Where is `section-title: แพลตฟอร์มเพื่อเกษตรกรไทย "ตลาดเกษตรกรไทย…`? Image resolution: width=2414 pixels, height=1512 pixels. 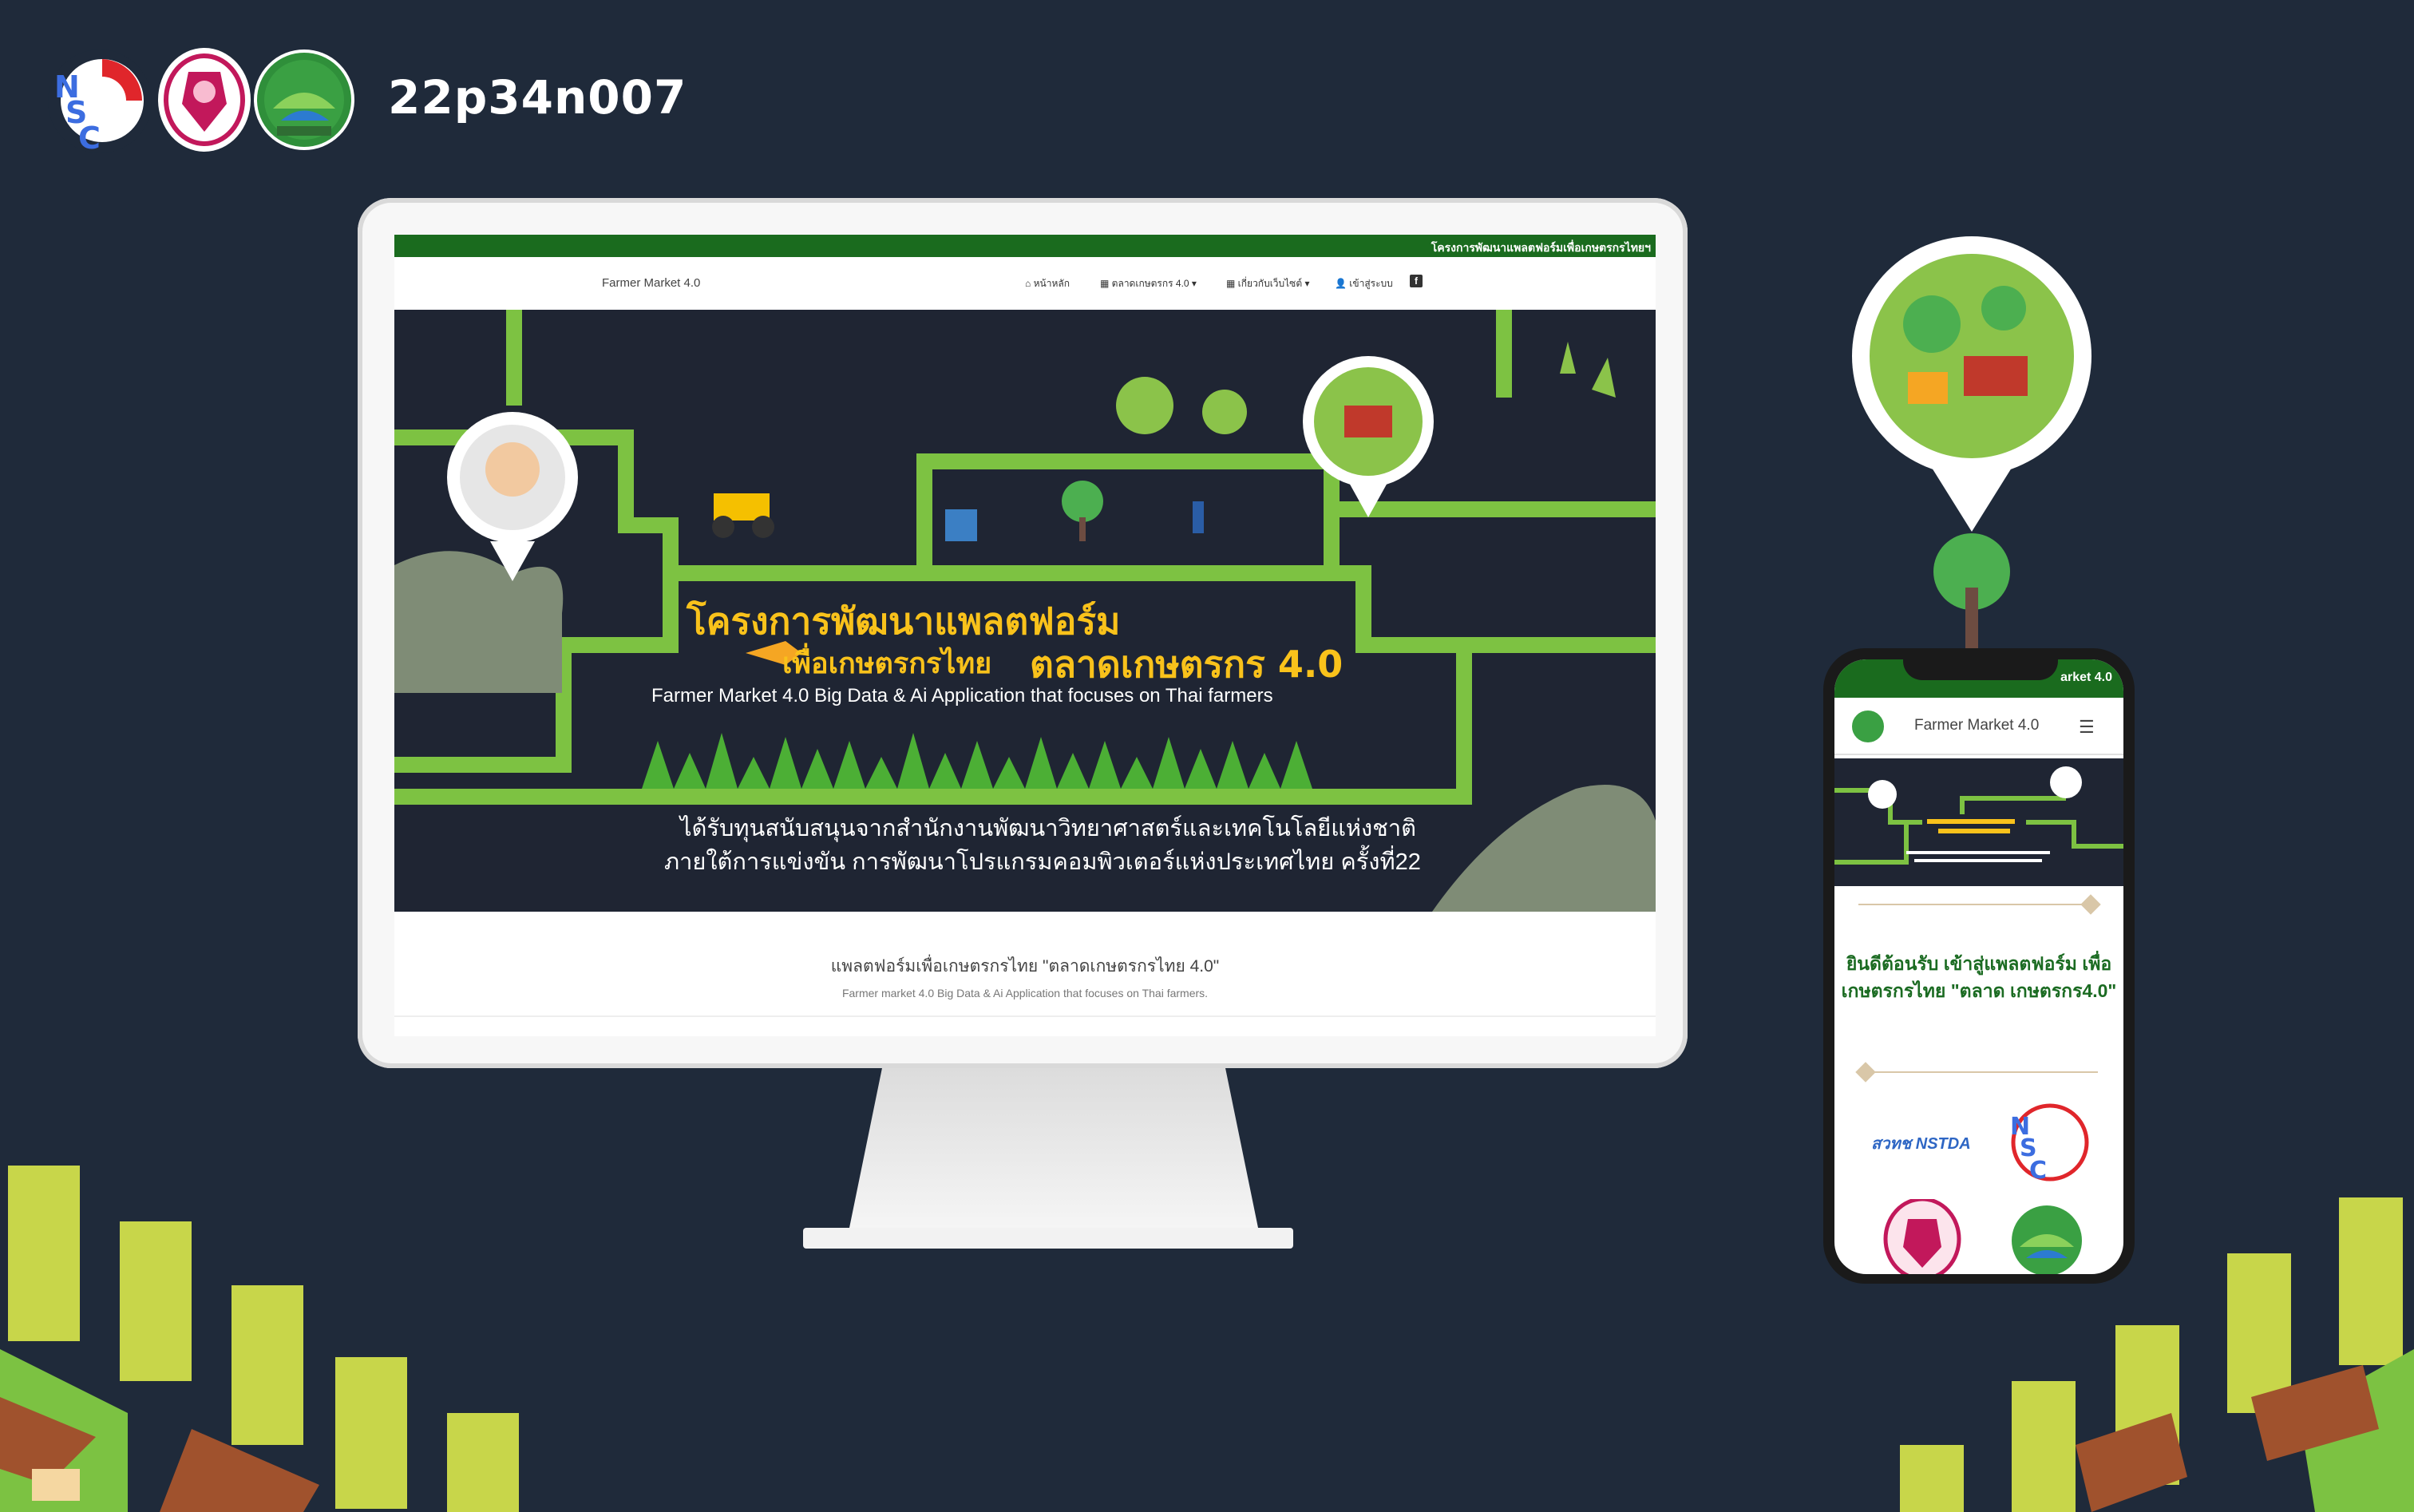
section-title: แพลตฟอร์มเพื่อเกษตรกรไทย "ตลาดเกษตรกรไทย… is located at coordinates (1025, 966).